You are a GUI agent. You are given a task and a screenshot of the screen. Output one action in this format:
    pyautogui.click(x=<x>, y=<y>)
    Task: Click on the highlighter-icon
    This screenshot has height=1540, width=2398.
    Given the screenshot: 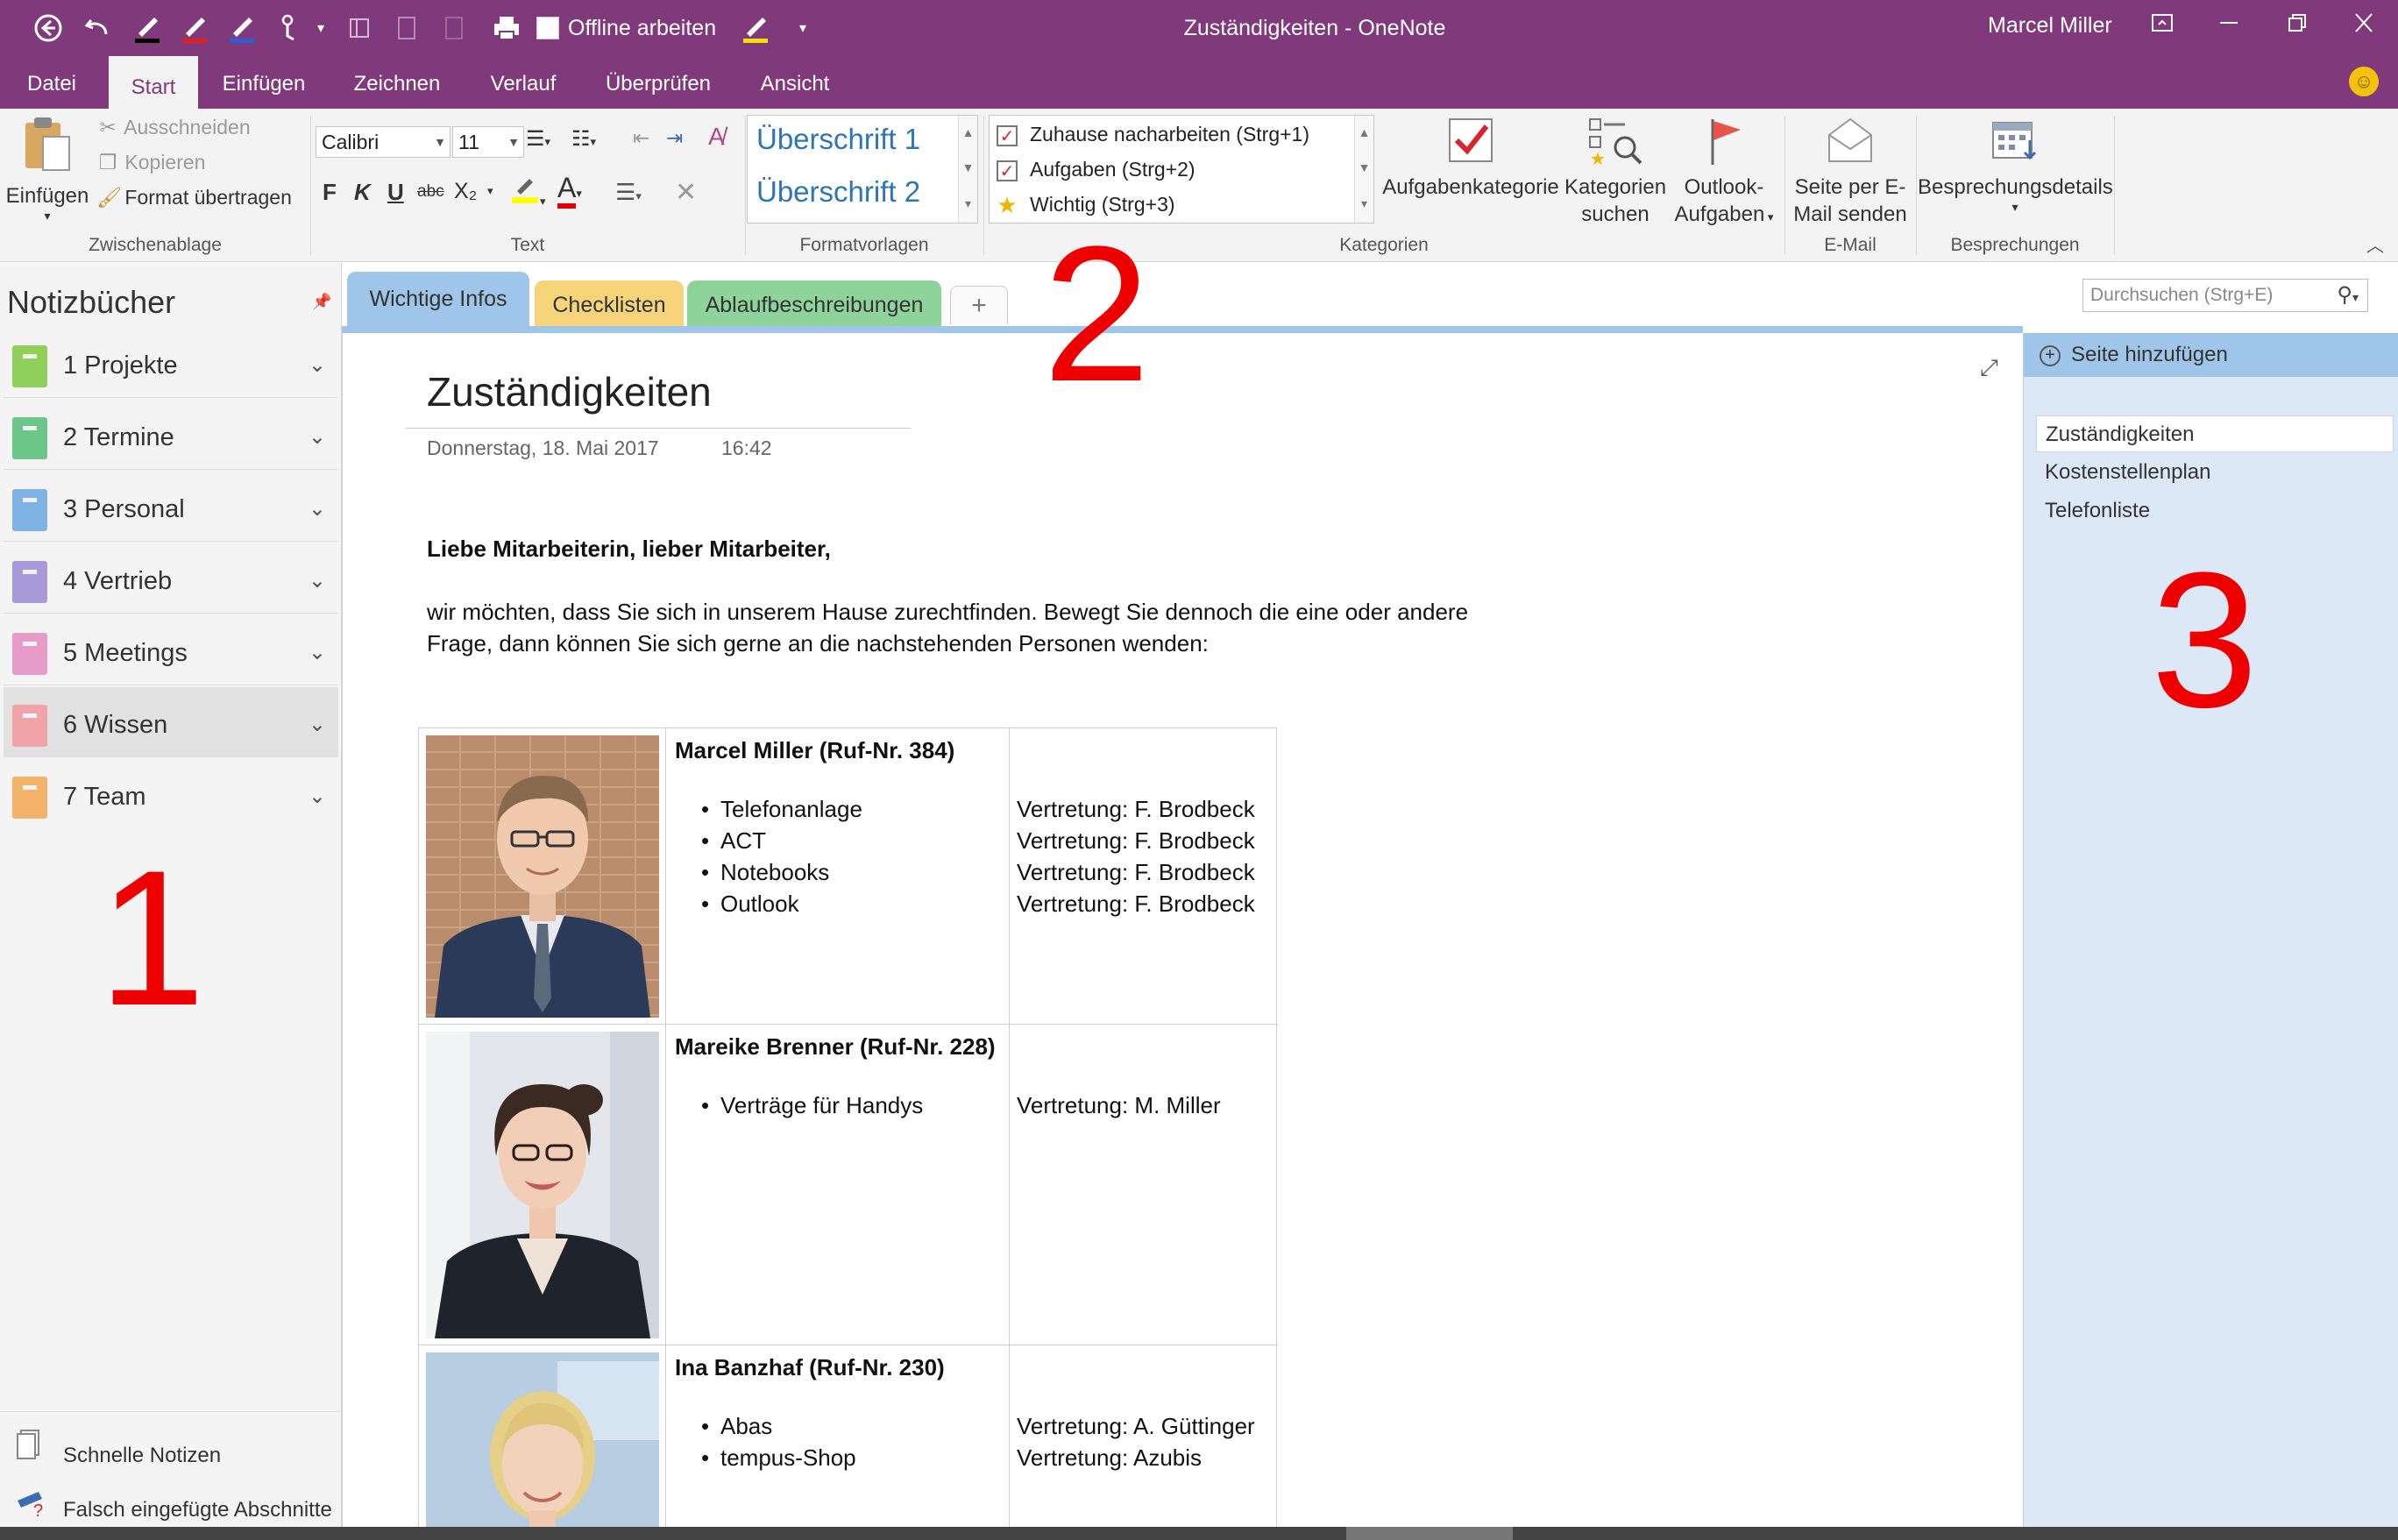 What is the action you would take?
    pyautogui.click(x=756, y=28)
    